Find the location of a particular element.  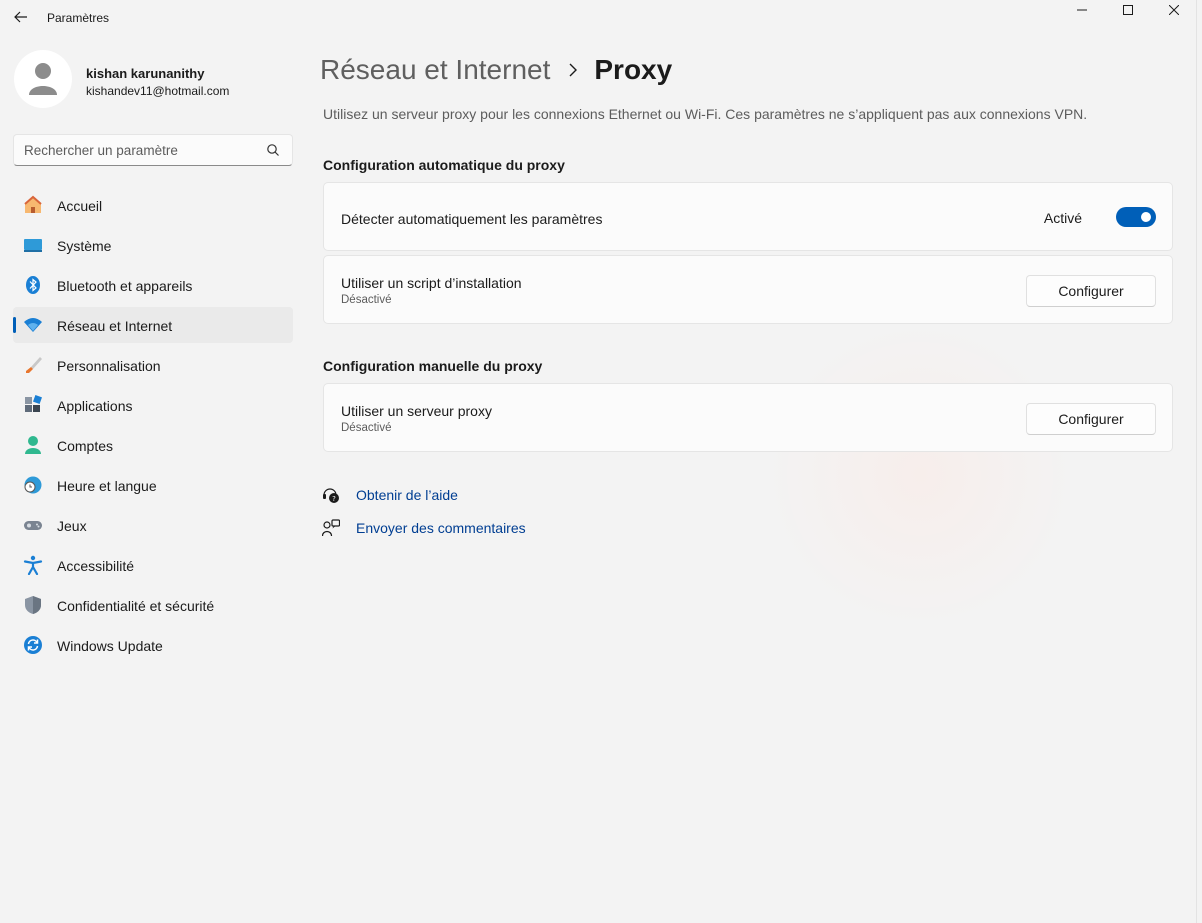

sidebar-item-bluetooth: Bluetooth et appareils is located at coordinates (153, 285).